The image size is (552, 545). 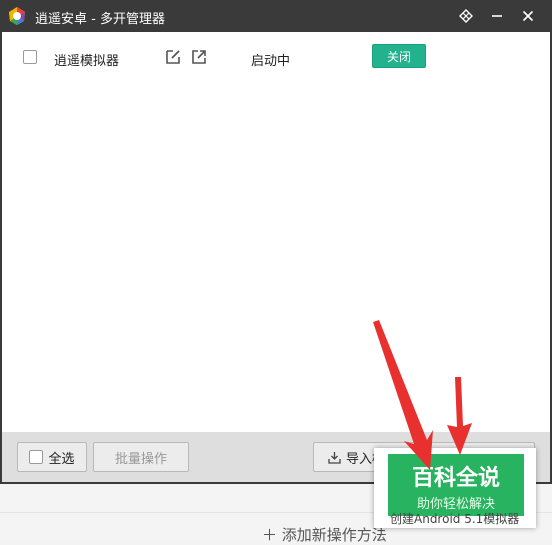 What do you see at coordinates (334, 457) in the screenshot?
I see `import-icon` at bounding box center [334, 457].